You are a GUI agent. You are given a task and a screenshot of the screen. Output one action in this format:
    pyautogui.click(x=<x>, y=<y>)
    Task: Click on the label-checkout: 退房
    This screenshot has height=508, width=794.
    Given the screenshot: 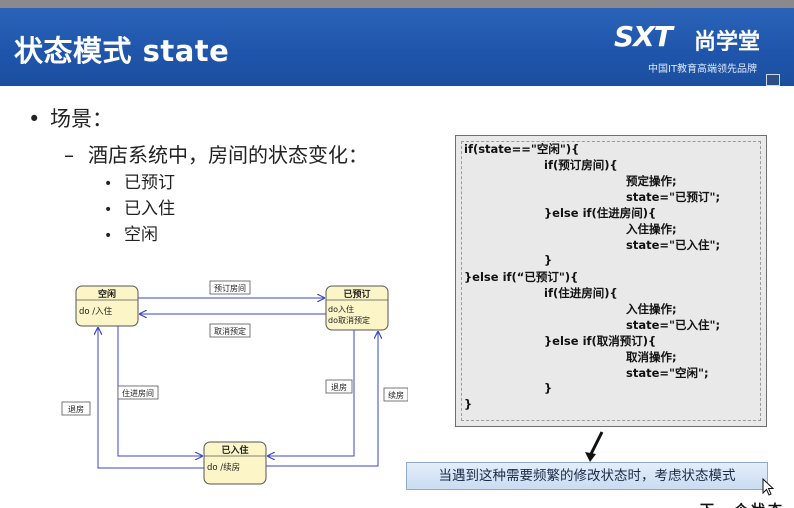 What is the action you would take?
    pyautogui.click(x=76, y=409)
    